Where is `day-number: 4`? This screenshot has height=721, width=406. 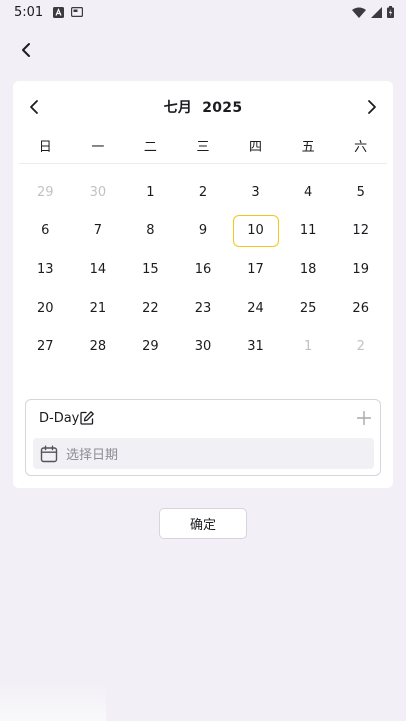 day-number: 4 is located at coordinates (308, 192).